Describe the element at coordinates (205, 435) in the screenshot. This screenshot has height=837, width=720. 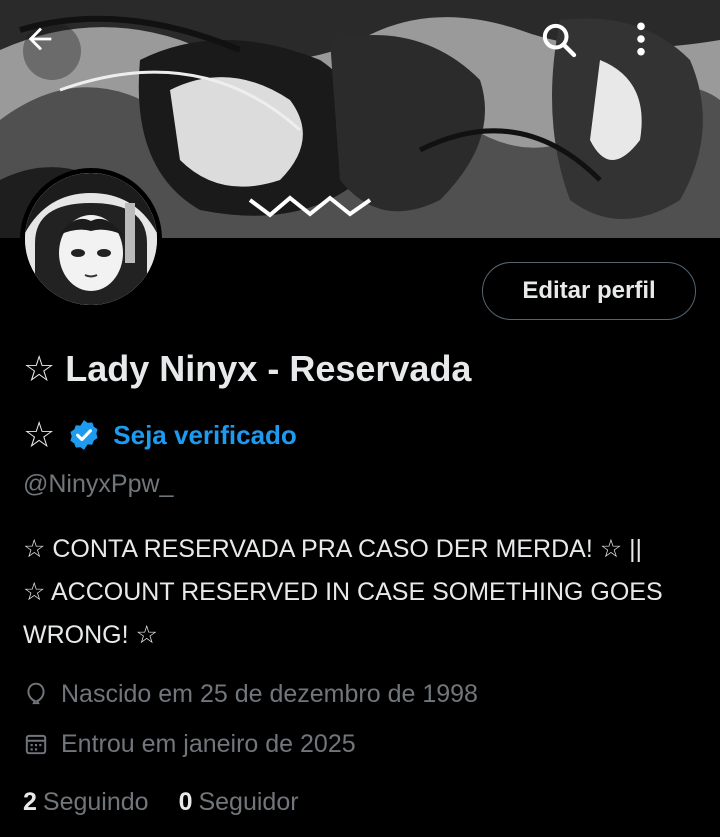
I see `get-verified-link: Seja verificado` at that location.